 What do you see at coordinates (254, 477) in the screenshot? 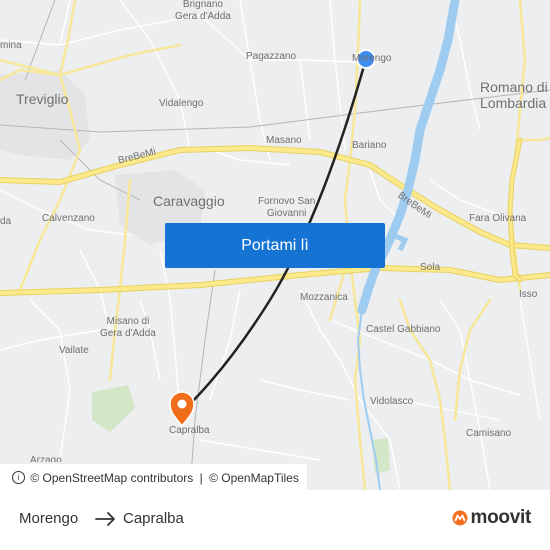
I see `omt-attribution-link: © OpenMapTiles` at bounding box center [254, 477].